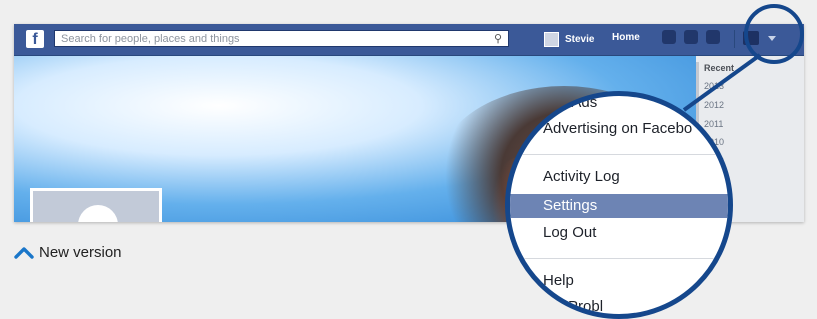 The width and height of the screenshot is (817, 319). Describe the element at coordinates (619, 103) in the screenshot. I see `menu-item-create-ads: ...te Ads` at that location.